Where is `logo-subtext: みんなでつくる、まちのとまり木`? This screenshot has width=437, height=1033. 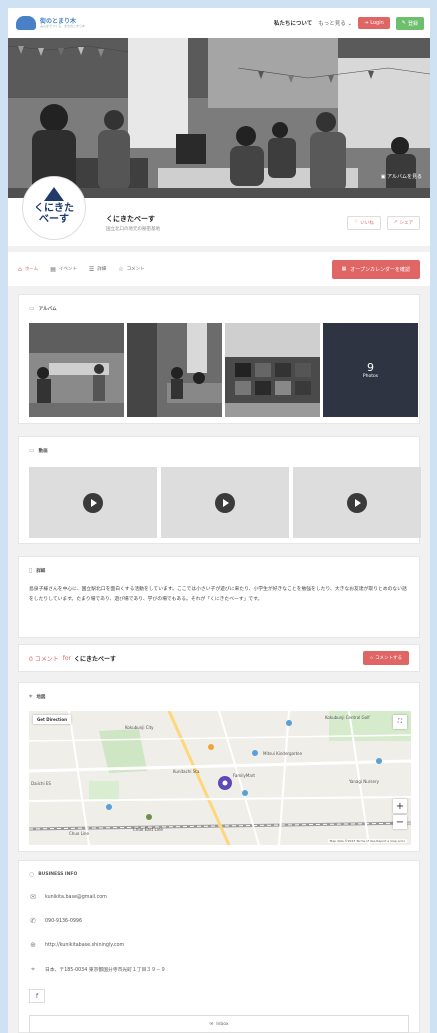
logo-subtext: みんなでつくる、まちのとまり木 is located at coordinates (62, 25).